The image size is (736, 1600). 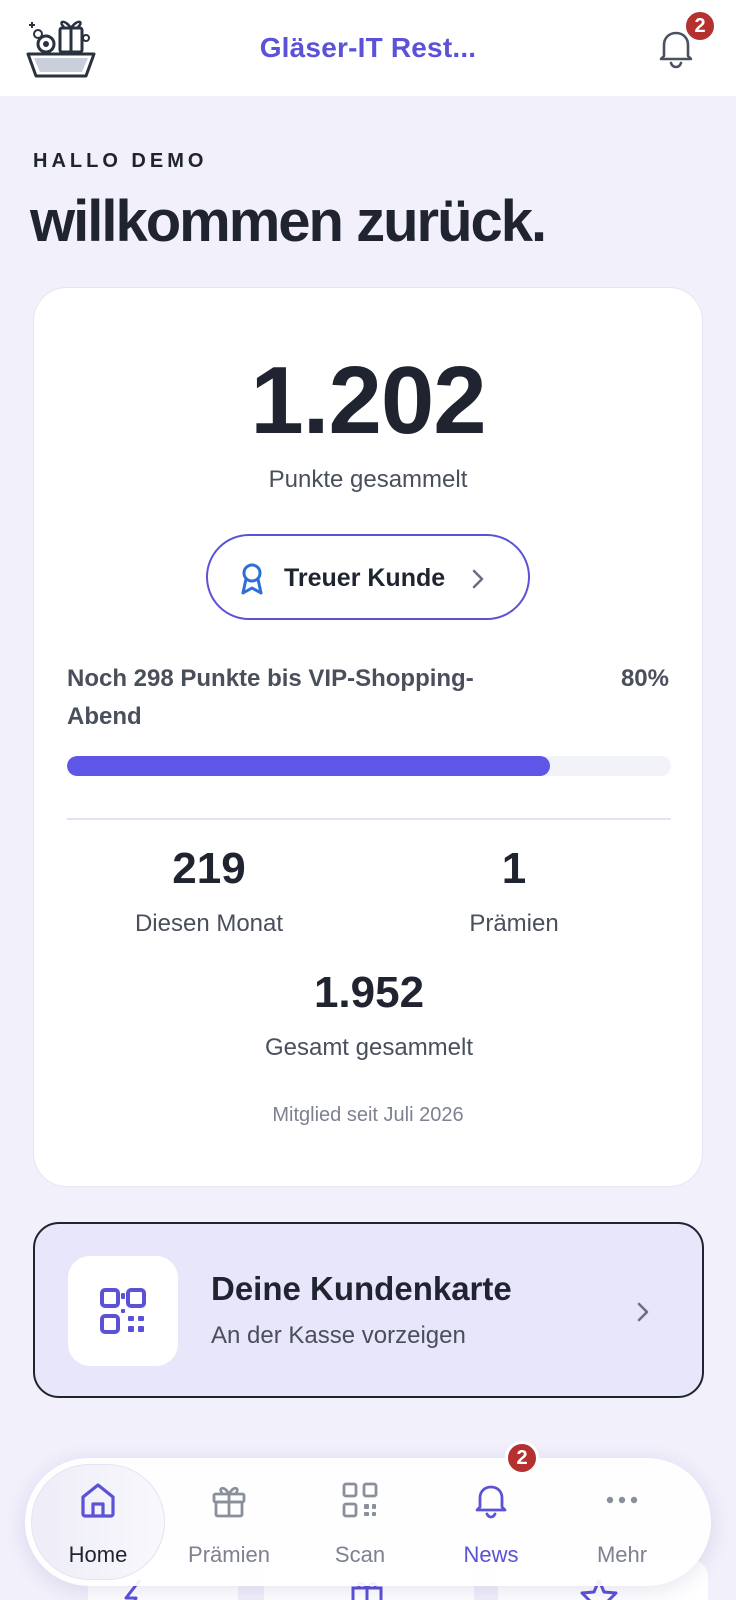 I want to click on greeting-title: willkommen zurück., so click(x=288, y=221).